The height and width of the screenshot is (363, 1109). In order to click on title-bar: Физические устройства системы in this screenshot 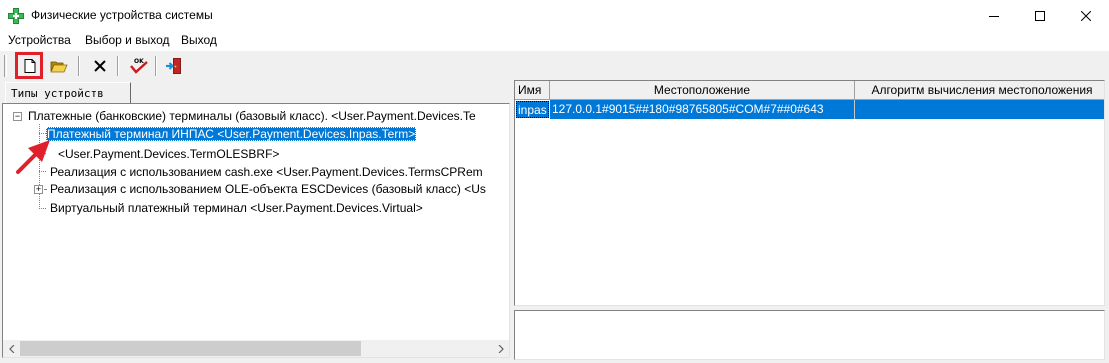, I will do `click(554, 15)`.